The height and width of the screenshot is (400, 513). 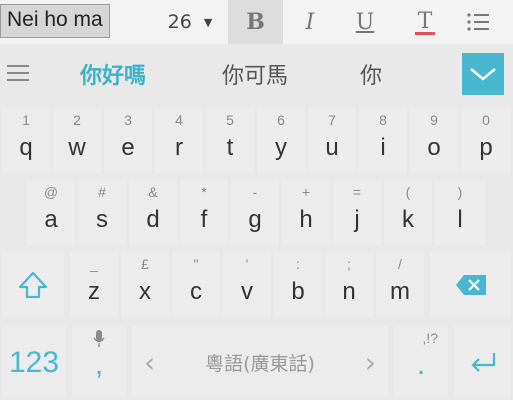 I want to click on text-color-bar, so click(x=425, y=33).